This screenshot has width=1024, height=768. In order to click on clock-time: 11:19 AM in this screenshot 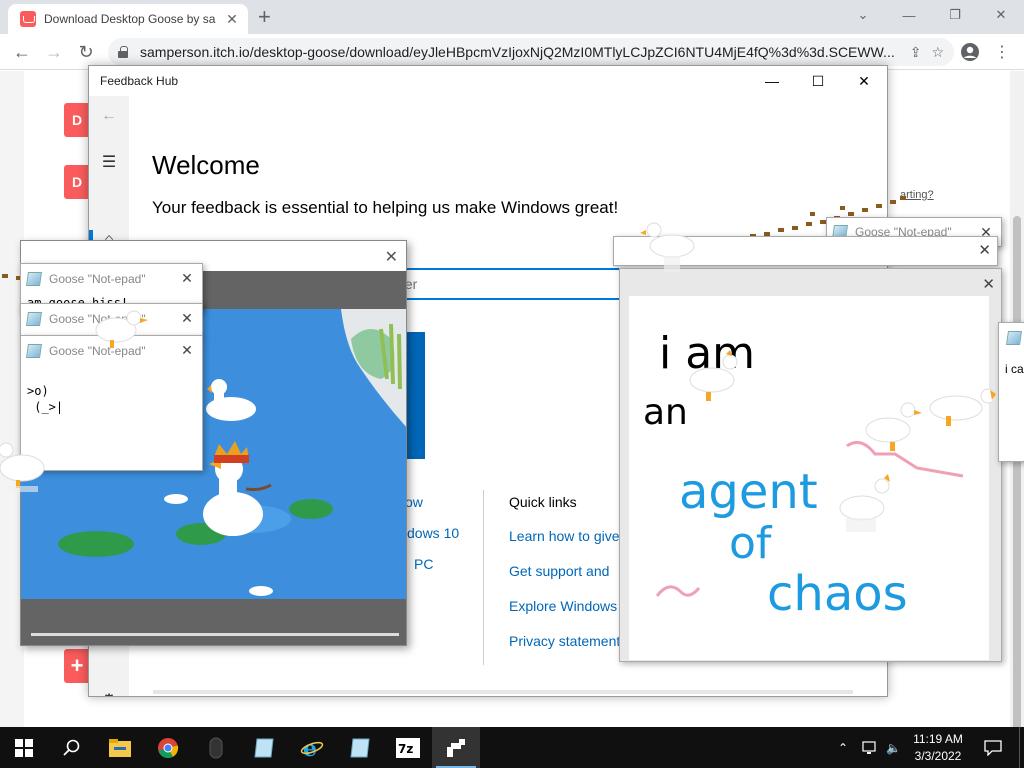, I will do `click(938, 739)`.